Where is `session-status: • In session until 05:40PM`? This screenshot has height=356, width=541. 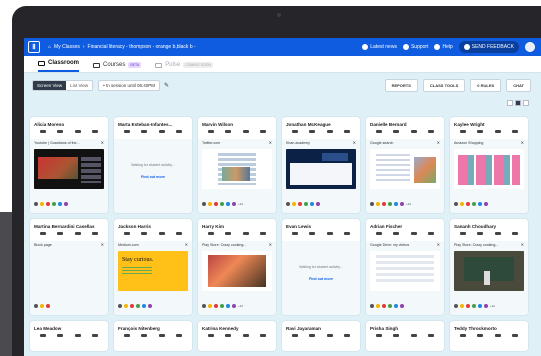
session-status: • In session until 05:40PM is located at coordinates (129, 85).